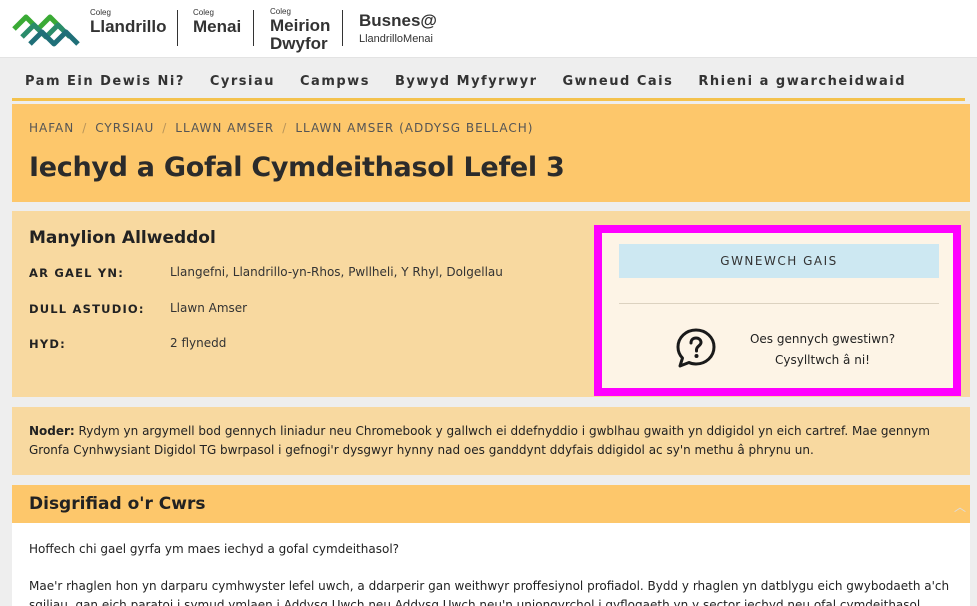 The width and height of the screenshot is (977, 606). I want to click on brand-busnes: Busnes@ LlandrilloMenai, so click(398, 29).